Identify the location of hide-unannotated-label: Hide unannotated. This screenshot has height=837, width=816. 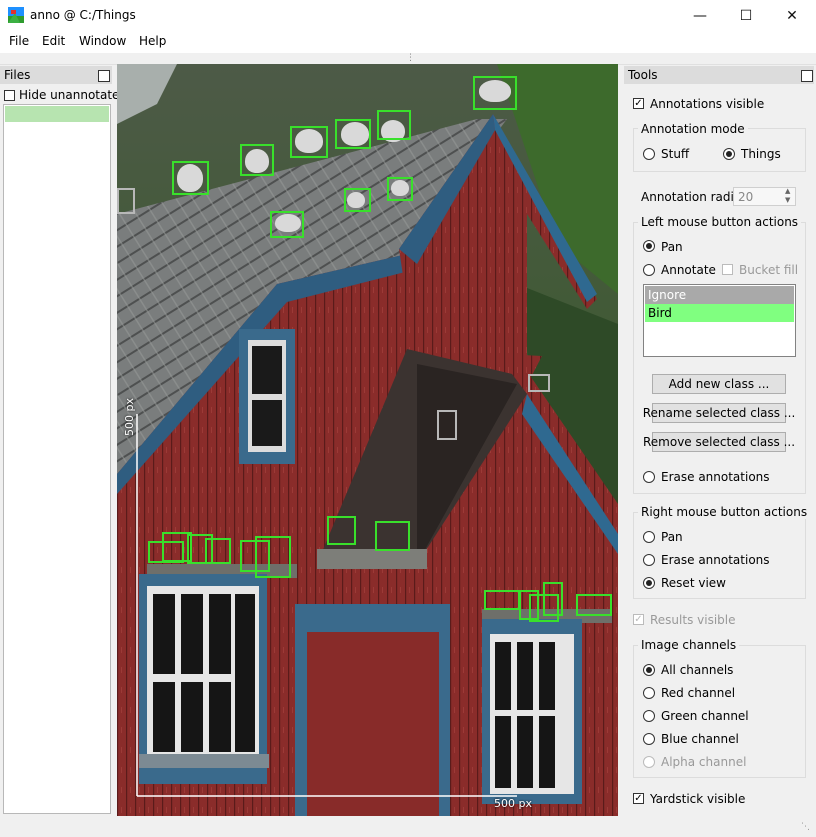
(73, 95).